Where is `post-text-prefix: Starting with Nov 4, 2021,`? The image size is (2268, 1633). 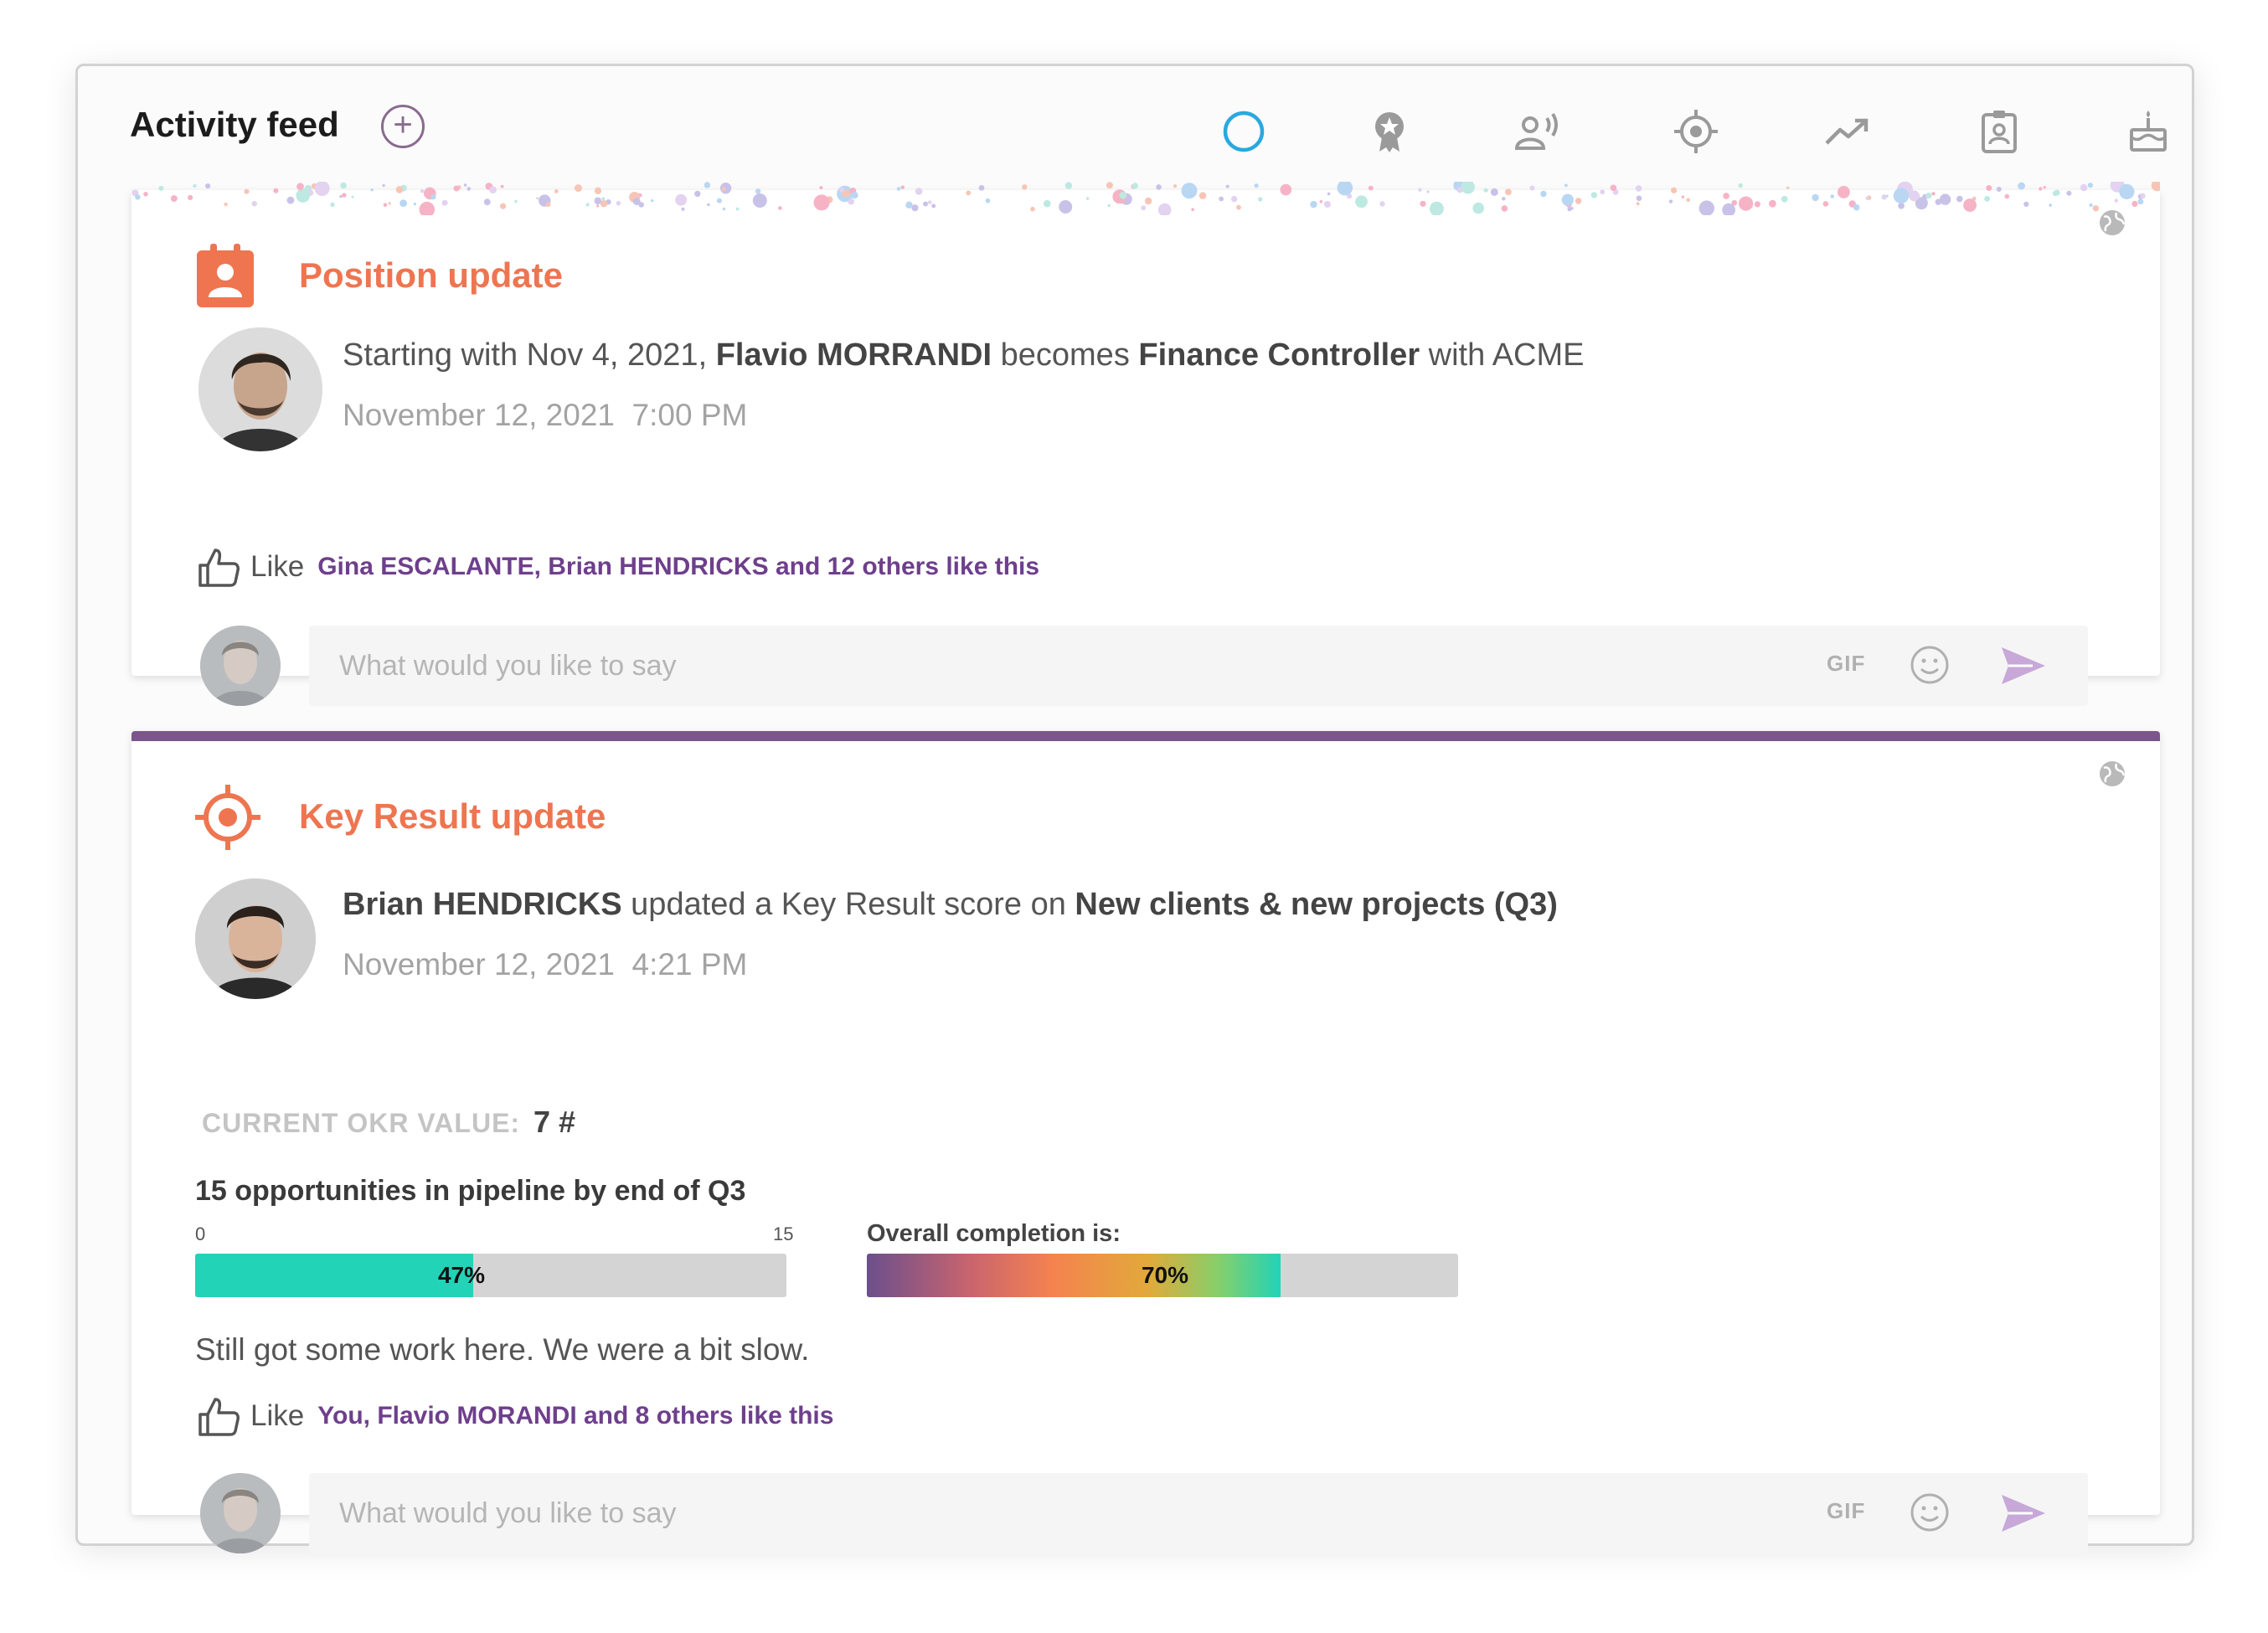
post-text-prefix: Starting with Nov 4, 2021, is located at coordinates (525, 355).